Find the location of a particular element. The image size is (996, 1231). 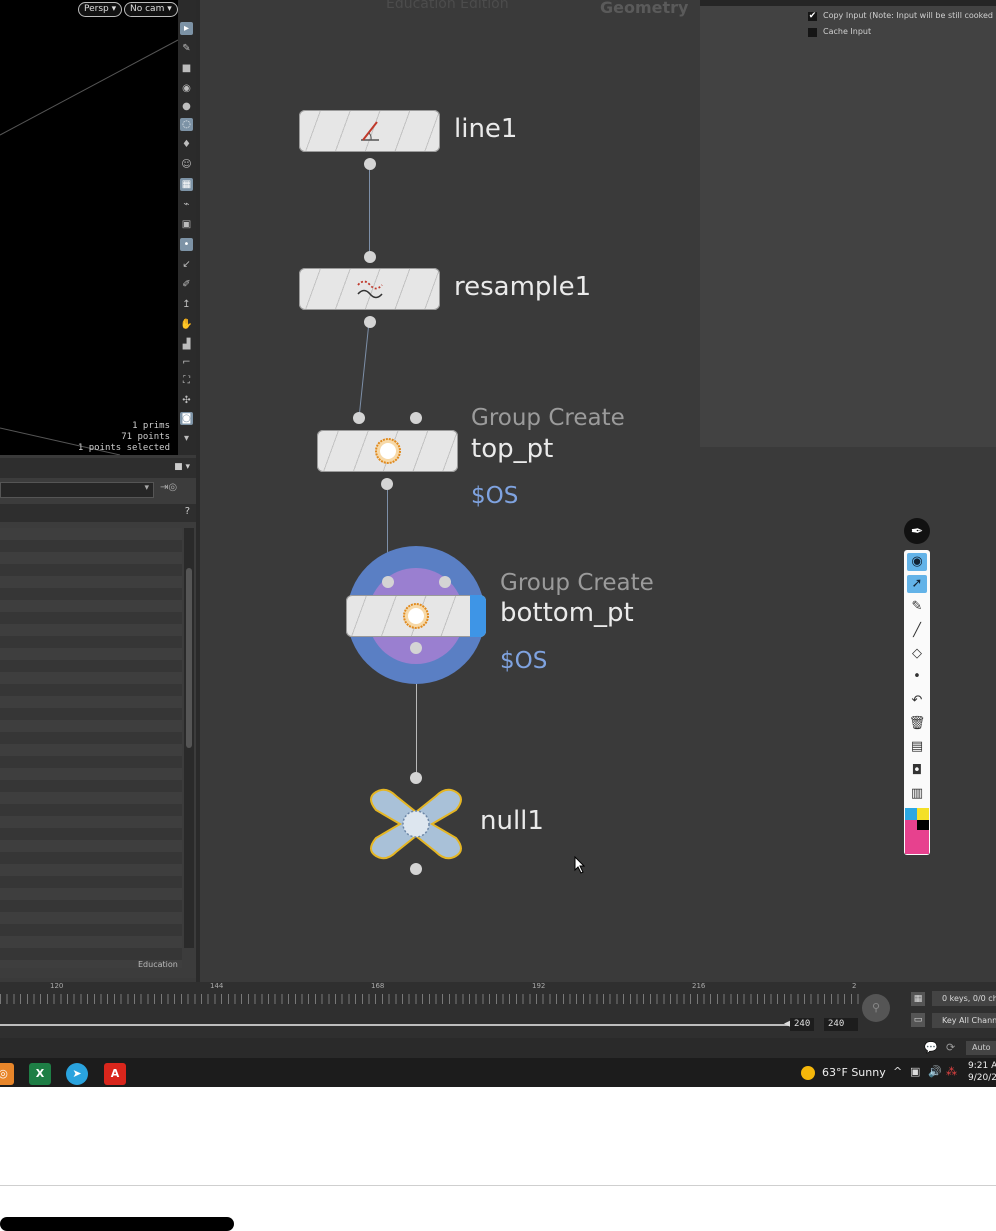

range-end-field: 240 is located at coordinates (841, 1024).